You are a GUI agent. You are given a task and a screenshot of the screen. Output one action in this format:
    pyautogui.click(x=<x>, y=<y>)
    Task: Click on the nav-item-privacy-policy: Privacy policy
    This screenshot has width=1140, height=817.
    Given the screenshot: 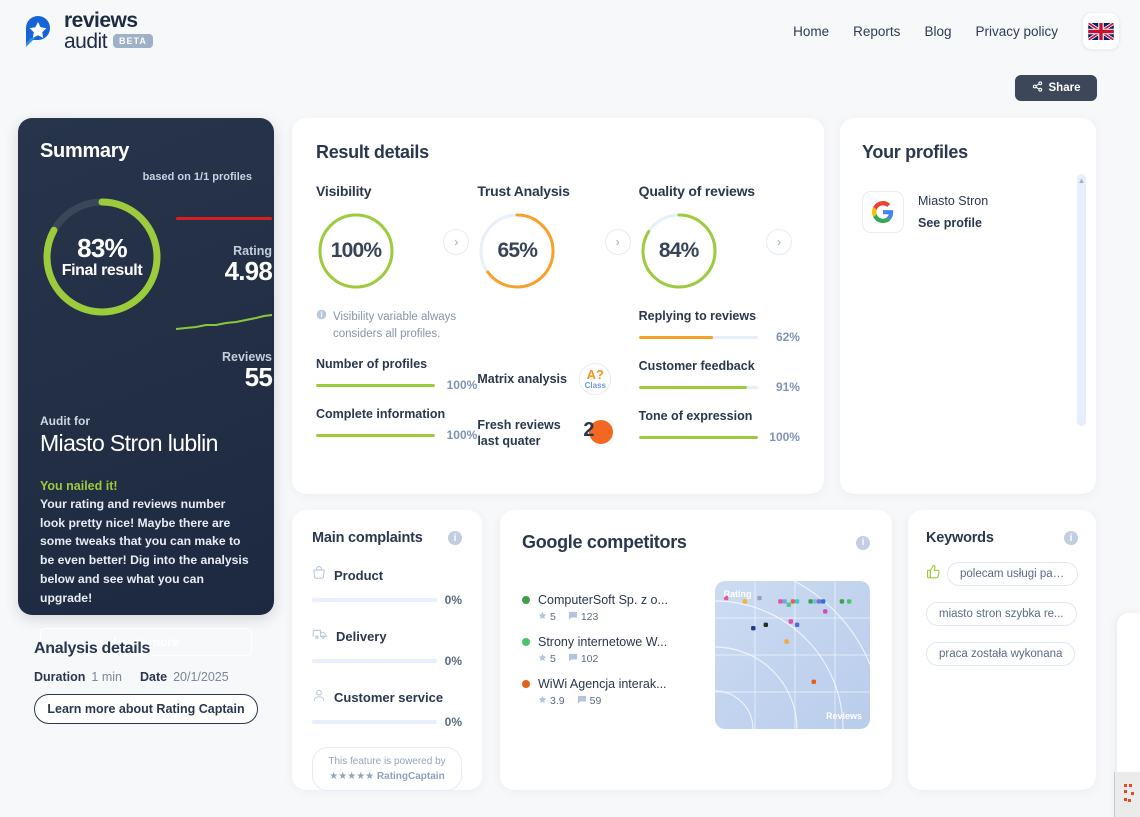 What is the action you would take?
    pyautogui.click(x=1016, y=31)
    